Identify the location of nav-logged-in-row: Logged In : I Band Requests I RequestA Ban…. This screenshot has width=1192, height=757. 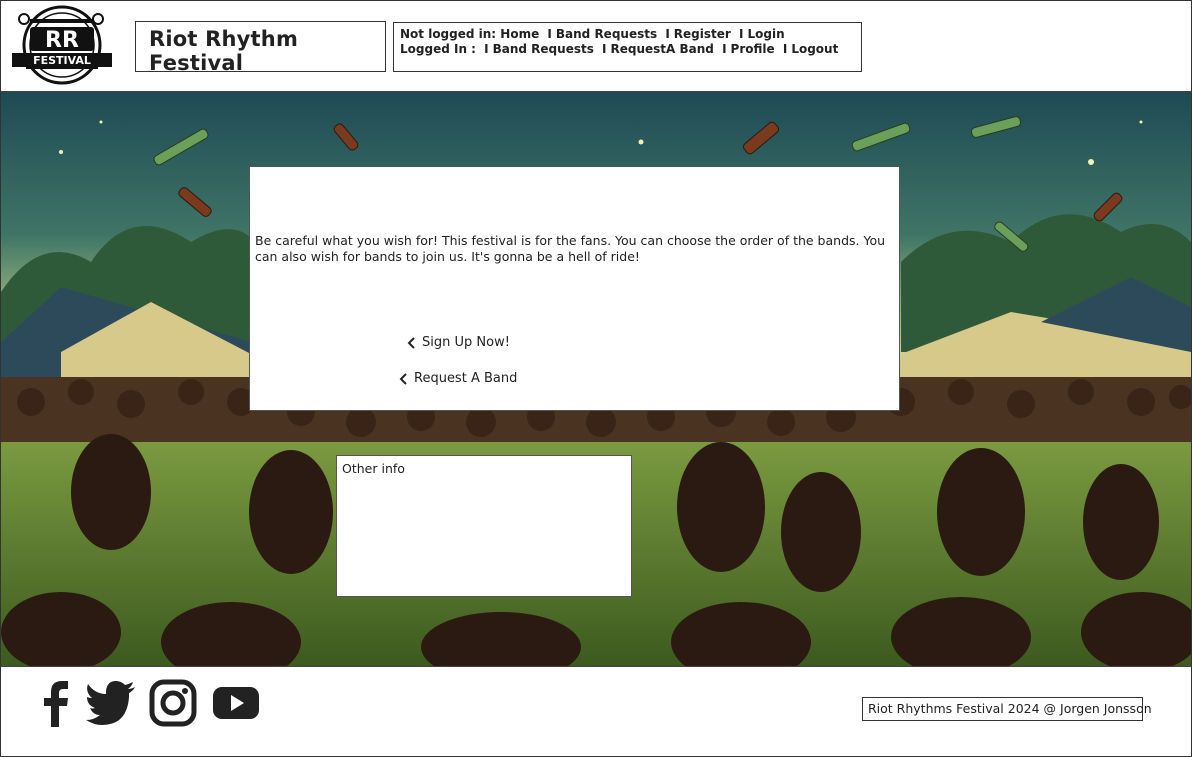
(630, 49).